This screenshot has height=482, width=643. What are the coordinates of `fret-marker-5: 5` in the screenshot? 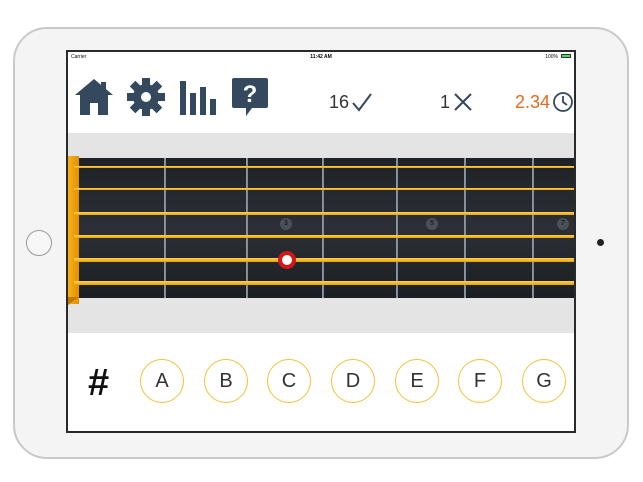 It's located at (432, 224).